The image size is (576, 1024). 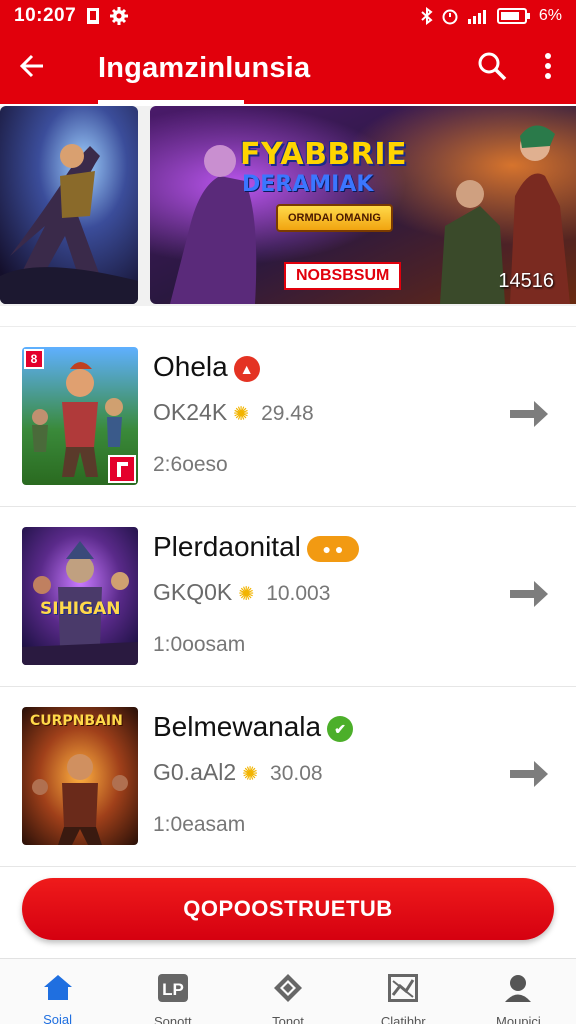 I want to click on game-meta: GKQ0K ✺ 10.003, so click(x=242, y=592).